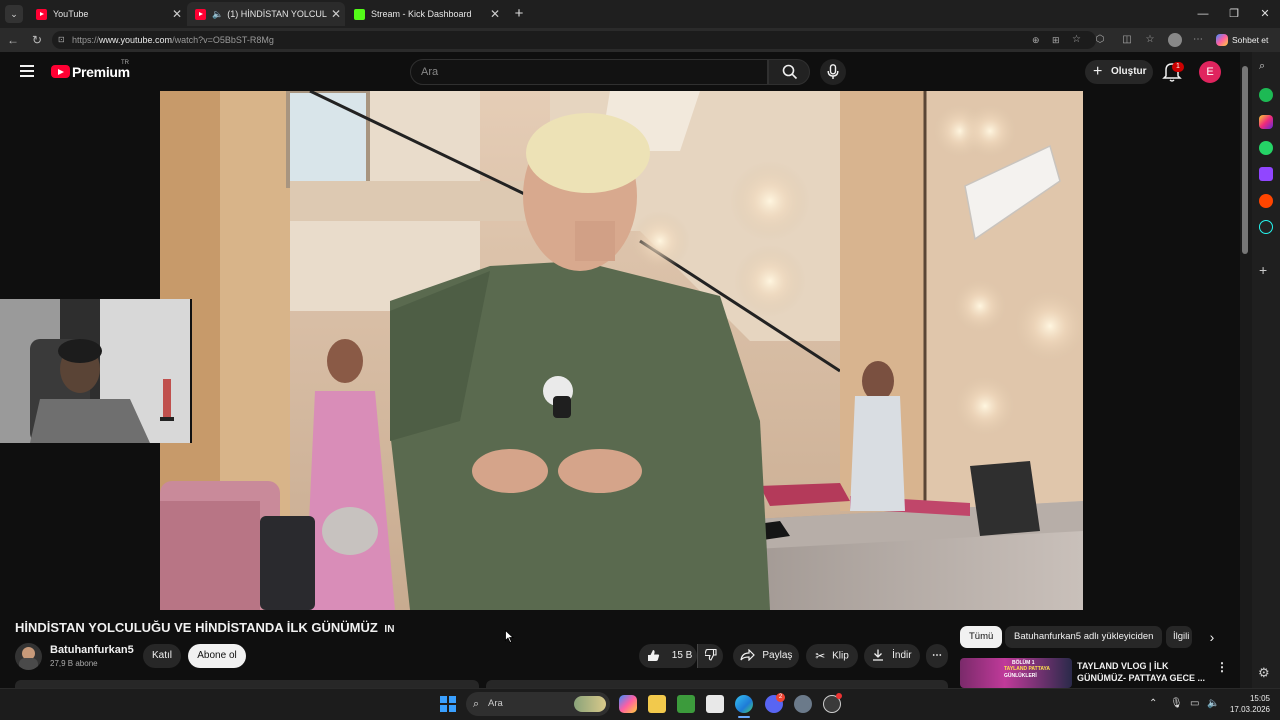 This screenshot has width=1280, height=720. What do you see at coordinates (1084, 637) in the screenshot?
I see `chip-from-uploader: Batuhanfurkan5 adlı yükleyiciden` at bounding box center [1084, 637].